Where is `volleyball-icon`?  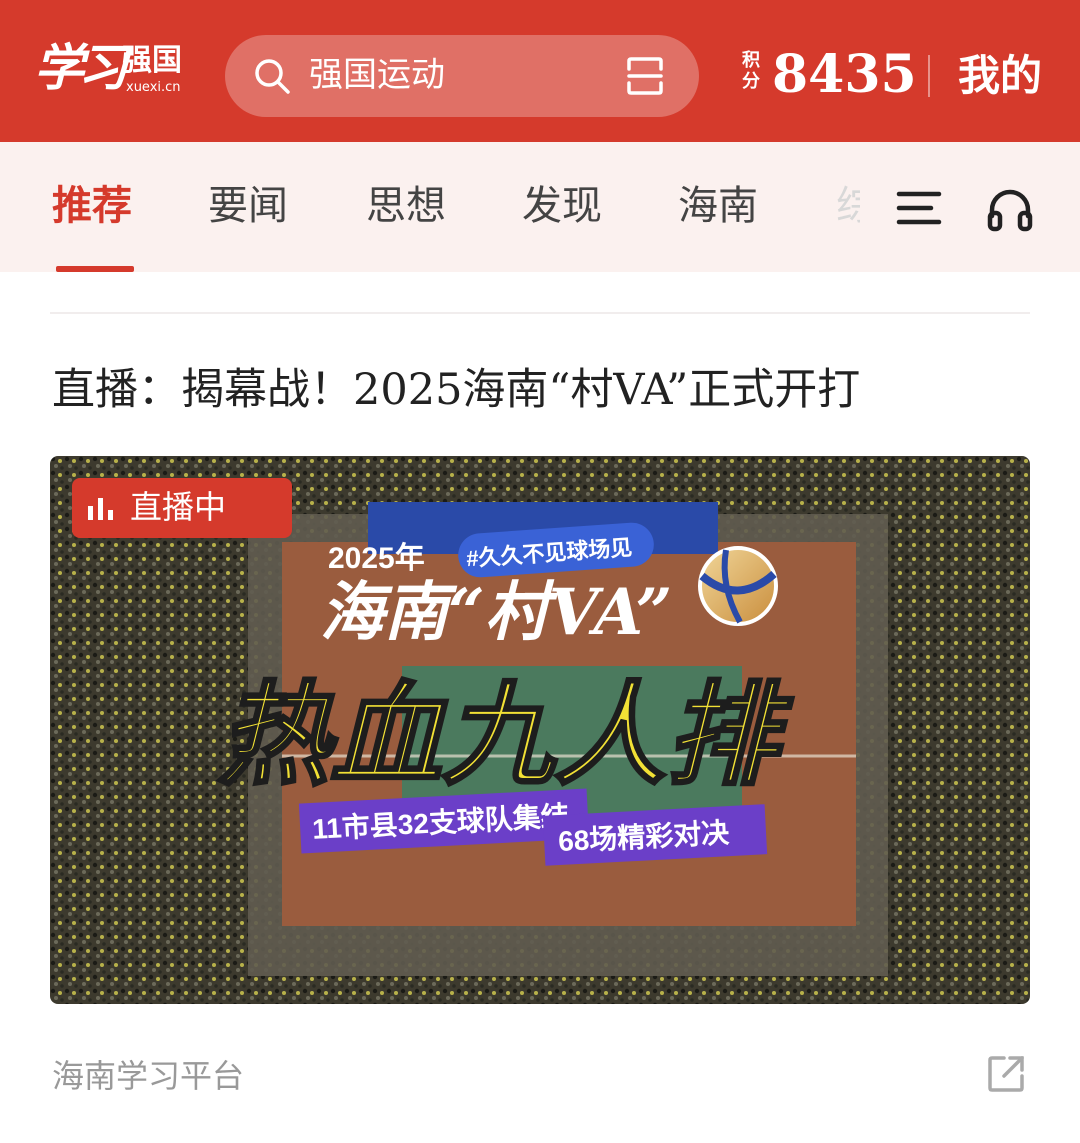 volleyball-icon is located at coordinates (738, 586).